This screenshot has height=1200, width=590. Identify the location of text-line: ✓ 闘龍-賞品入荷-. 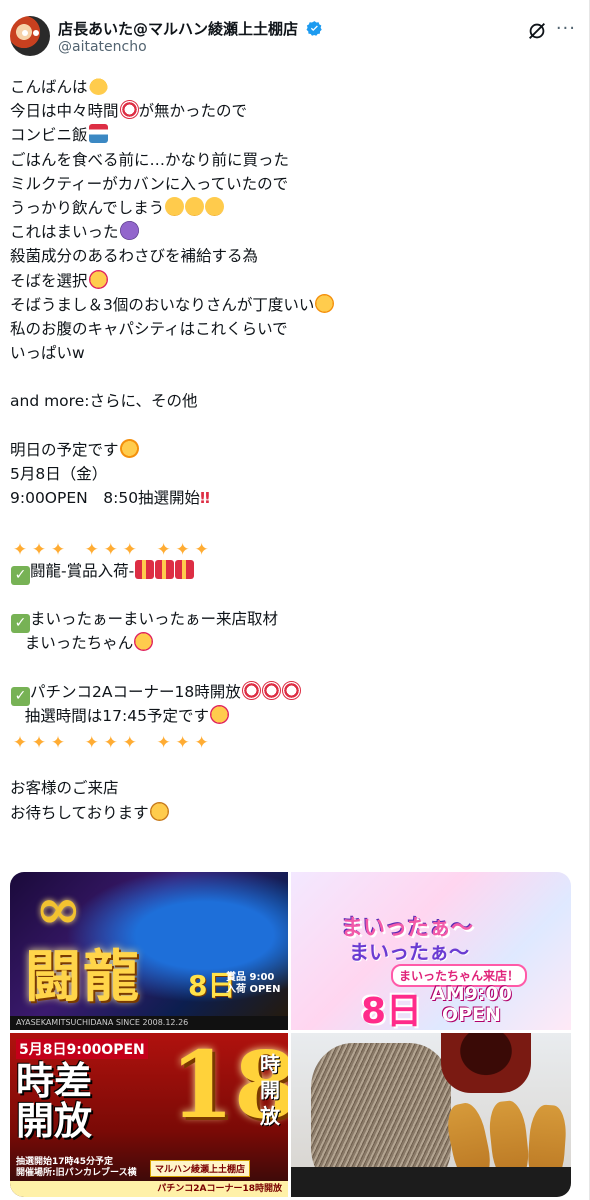
(290, 572).